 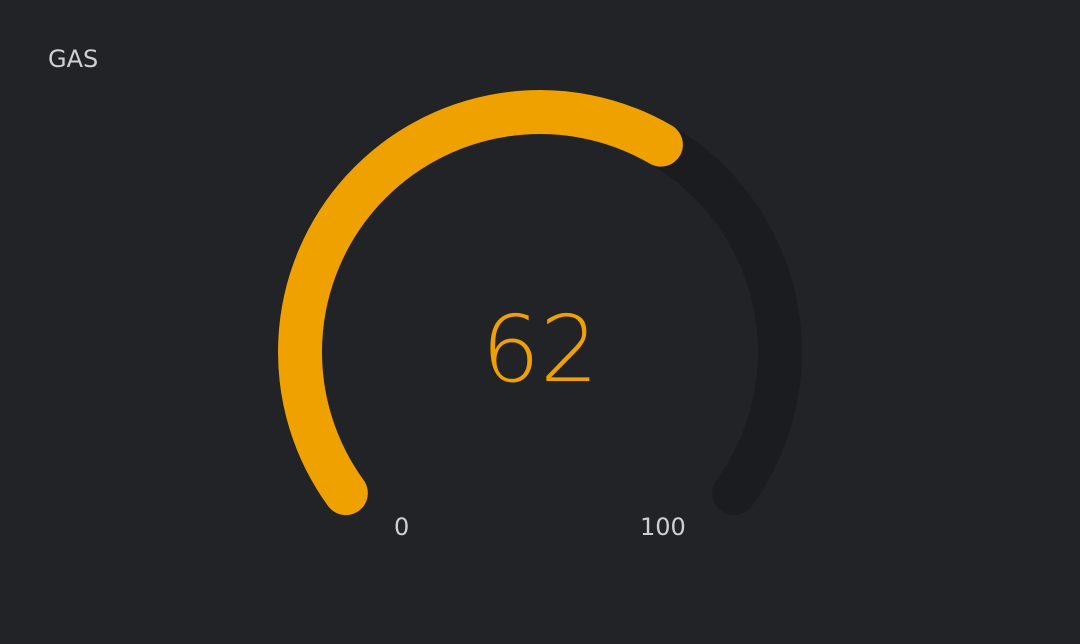 I want to click on gauge-max-label: 100, so click(x=663, y=527).